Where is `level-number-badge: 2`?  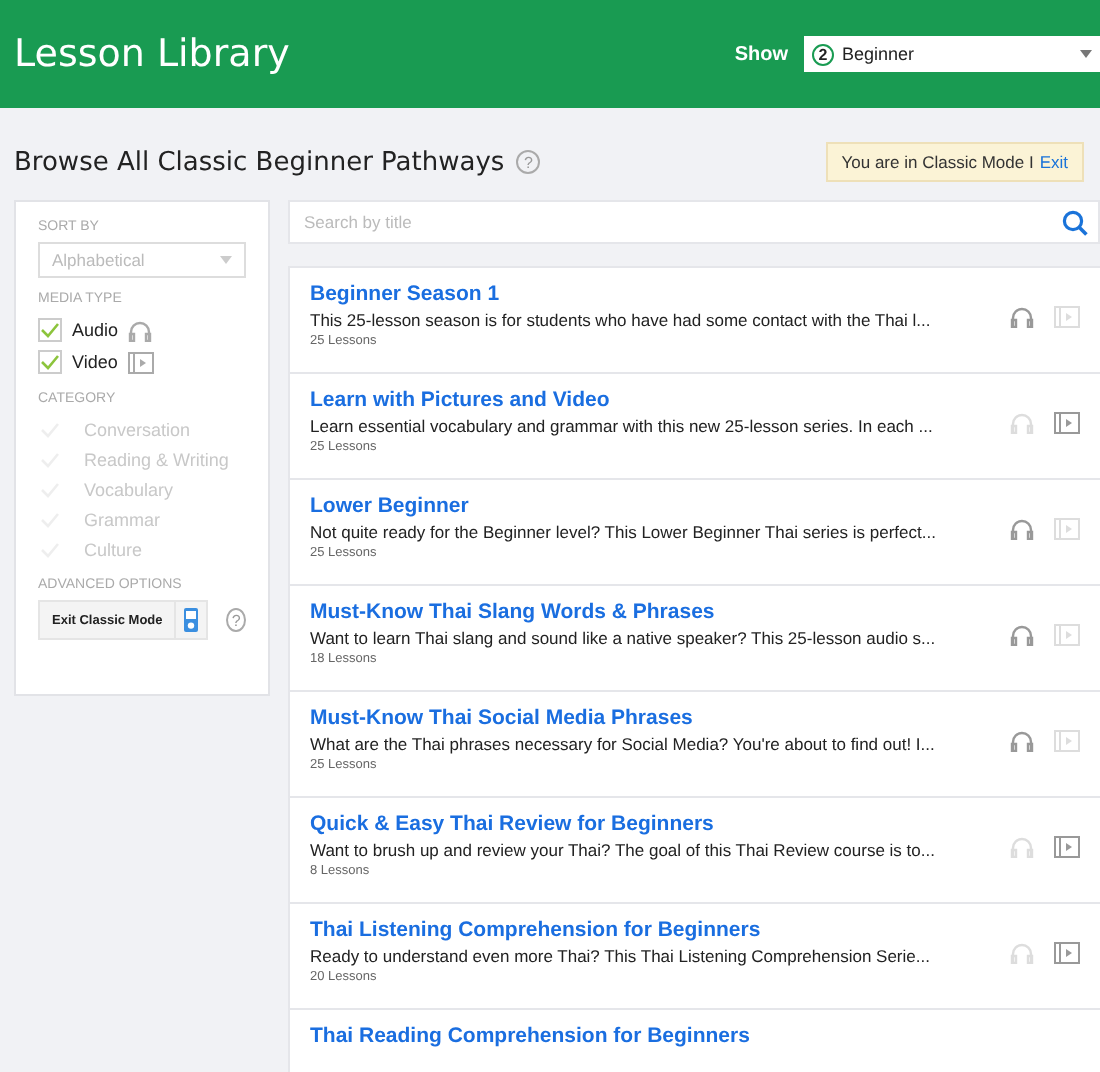 level-number-badge: 2 is located at coordinates (823, 54).